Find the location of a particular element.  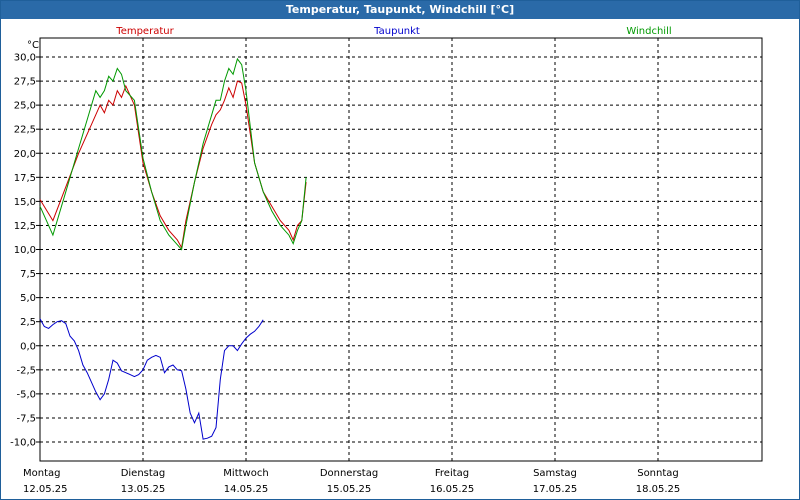

series-line-taupunkt is located at coordinates (151, 379).